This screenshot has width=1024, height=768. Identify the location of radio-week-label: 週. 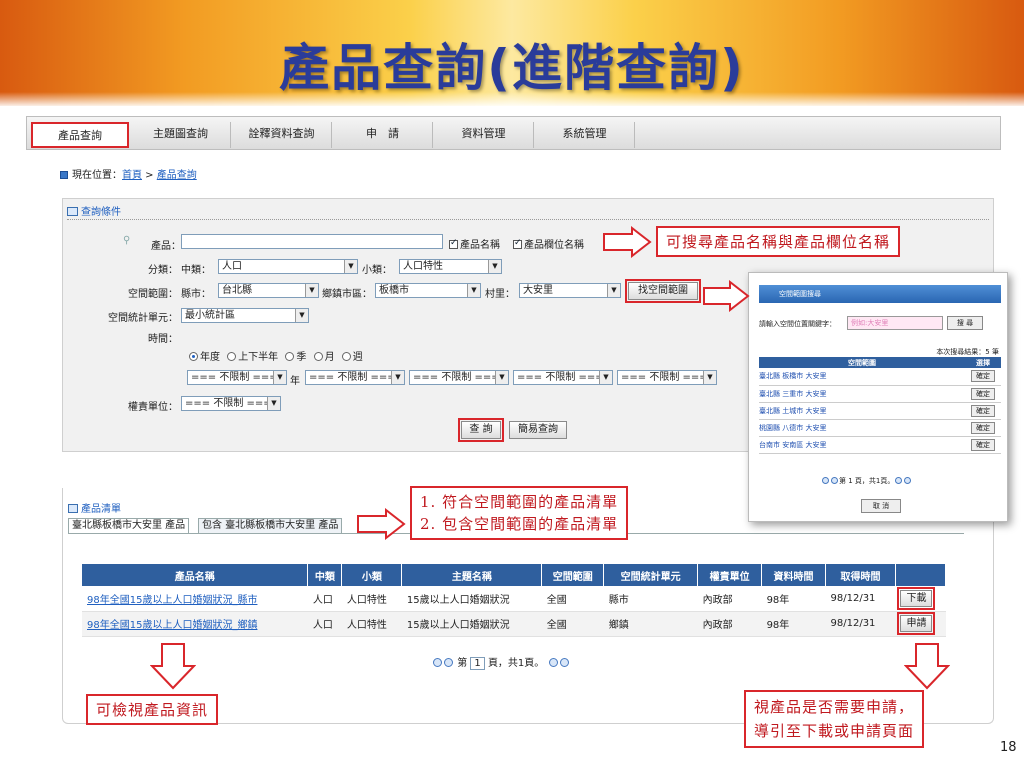
(357, 357).